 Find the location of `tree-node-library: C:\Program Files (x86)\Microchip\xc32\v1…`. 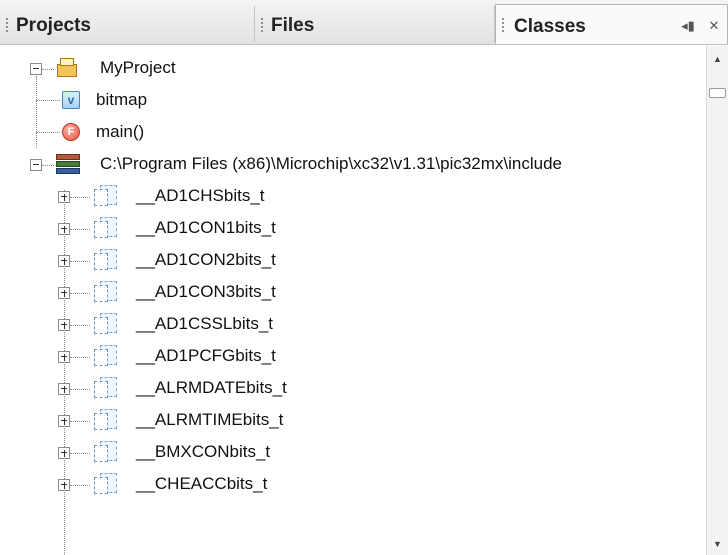

tree-node-library: C:\Program Files (x86)\Microchip\xc32\v1… is located at coordinates (353, 164).